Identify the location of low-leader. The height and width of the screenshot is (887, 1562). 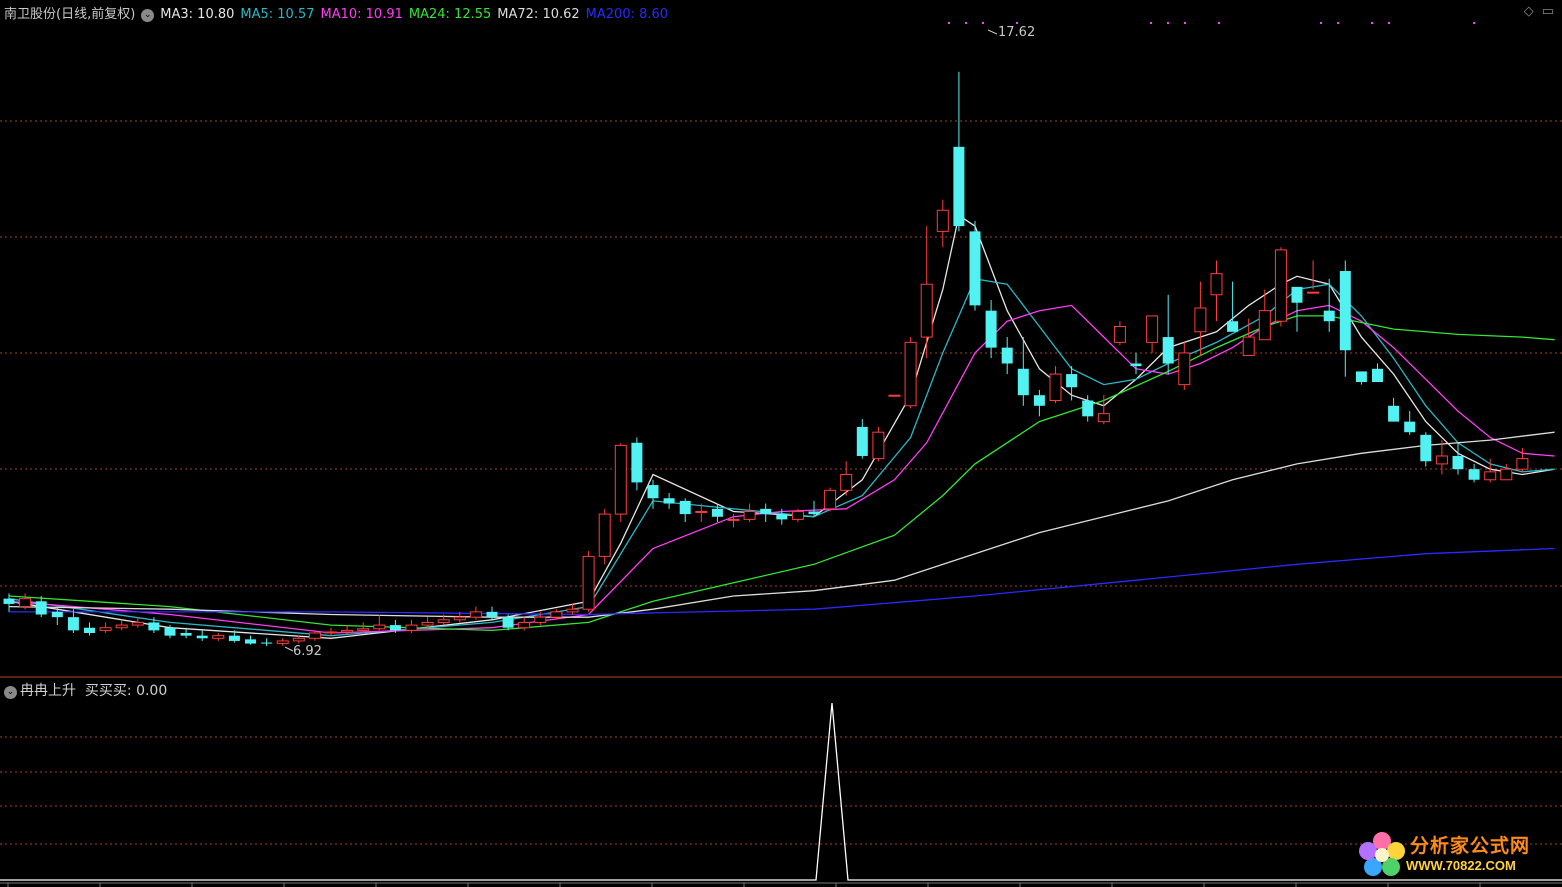
(289, 649).